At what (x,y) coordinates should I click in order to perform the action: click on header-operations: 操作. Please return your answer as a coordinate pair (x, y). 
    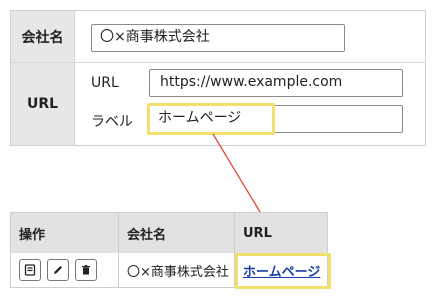
    Looking at the image, I should click on (65, 233).